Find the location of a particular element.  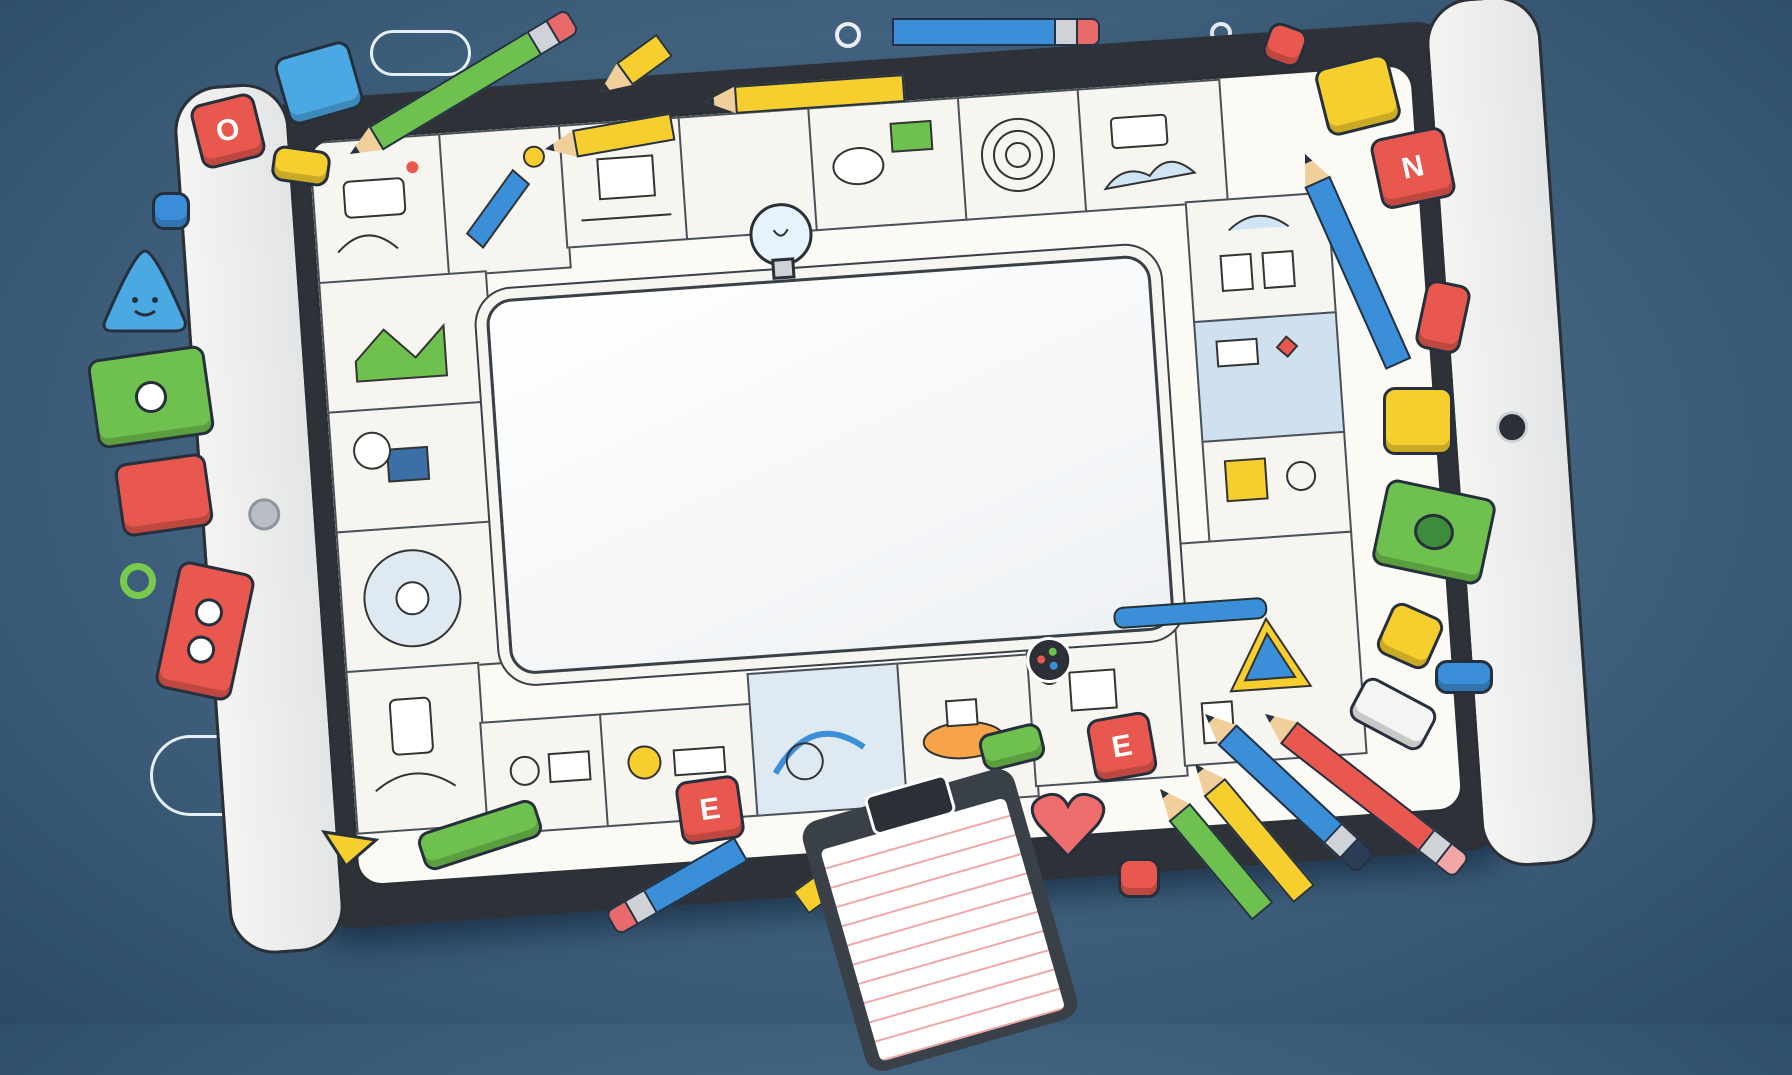

ring-doodle is located at coordinates (848, 35).